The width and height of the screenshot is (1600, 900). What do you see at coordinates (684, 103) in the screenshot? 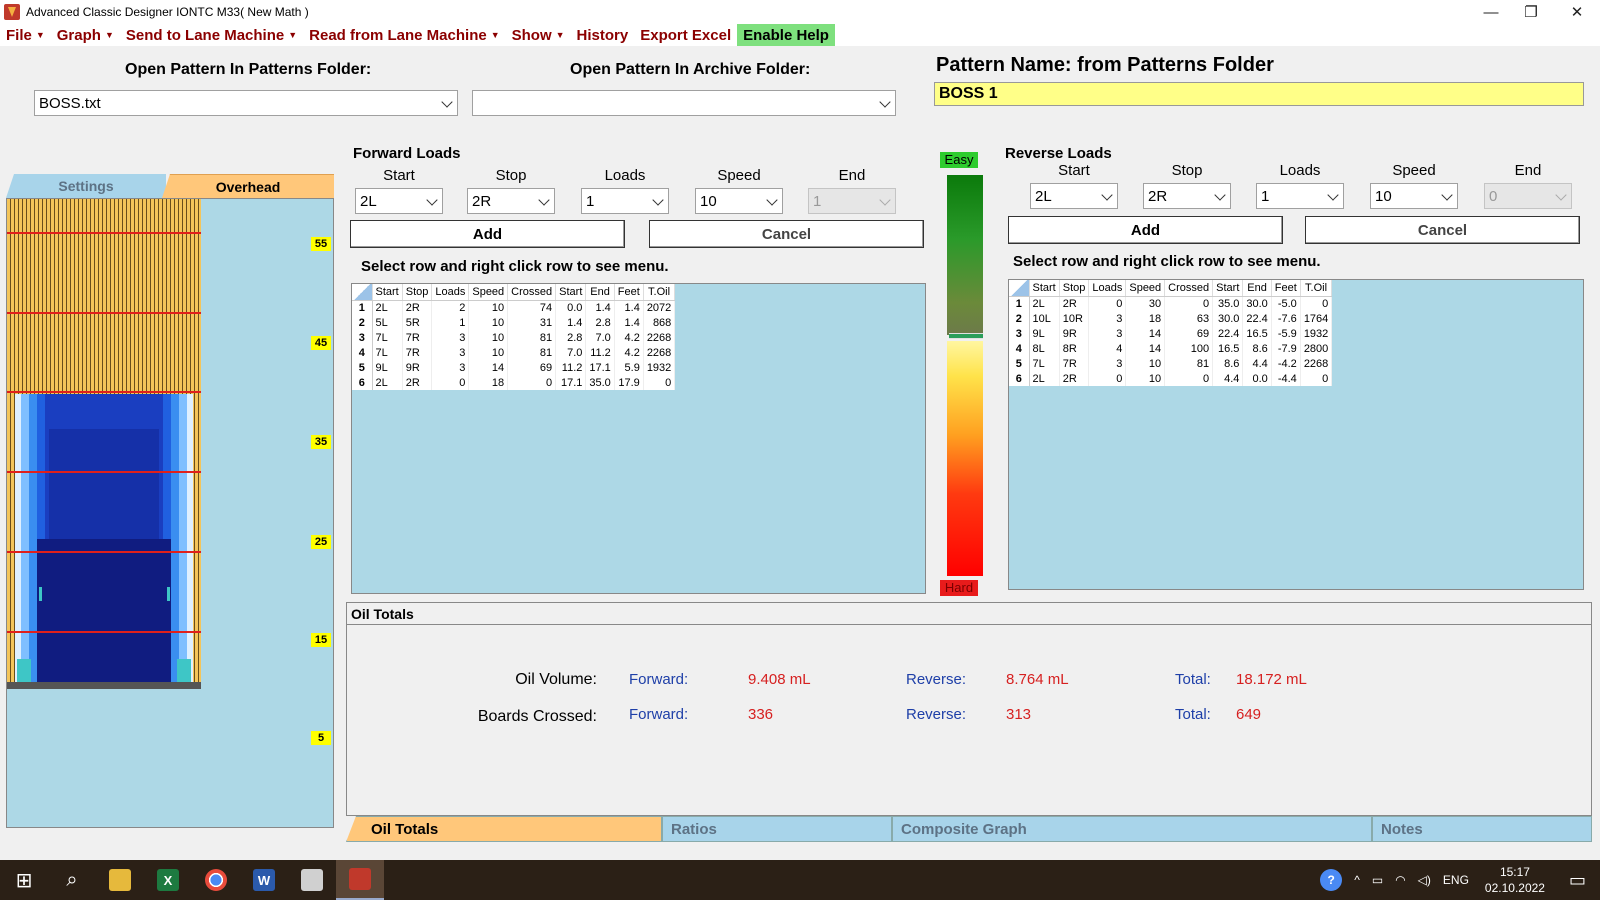
I see `archive-folder-select` at bounding box center [684, 103].